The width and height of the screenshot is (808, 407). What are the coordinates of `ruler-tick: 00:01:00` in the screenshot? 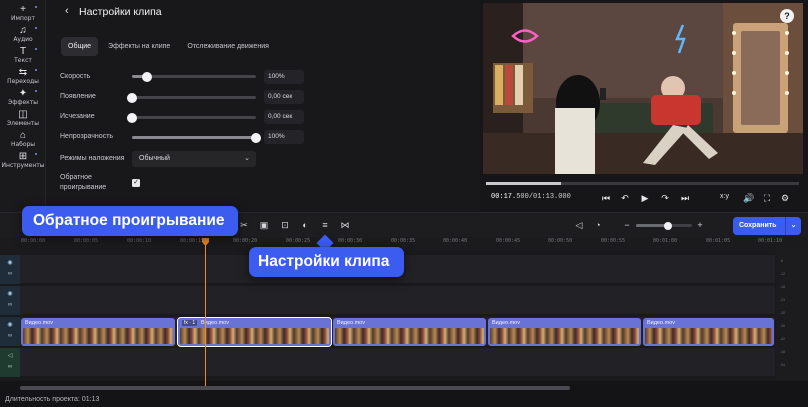 It's located at (665, 241).